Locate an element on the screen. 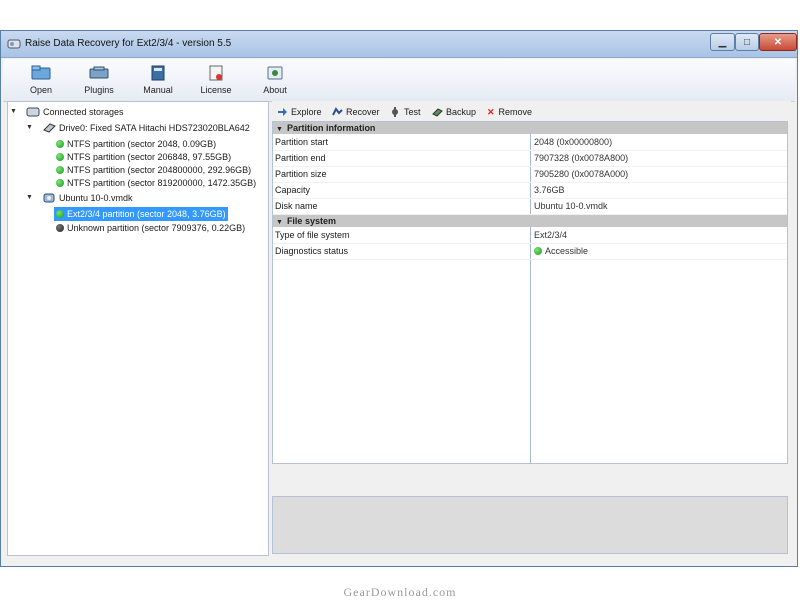 The width and height of the screenshot is (800, 600). backup-disk-icon is located at coordinates (437, 112).